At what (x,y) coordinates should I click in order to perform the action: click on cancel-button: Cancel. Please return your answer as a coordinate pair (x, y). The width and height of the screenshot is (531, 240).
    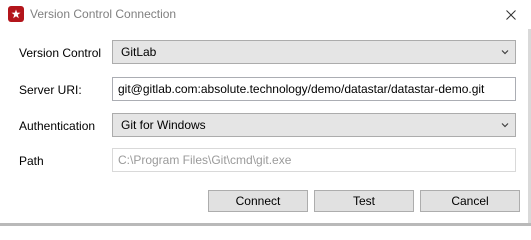
    Looking at the image, I should click on (470, 201).